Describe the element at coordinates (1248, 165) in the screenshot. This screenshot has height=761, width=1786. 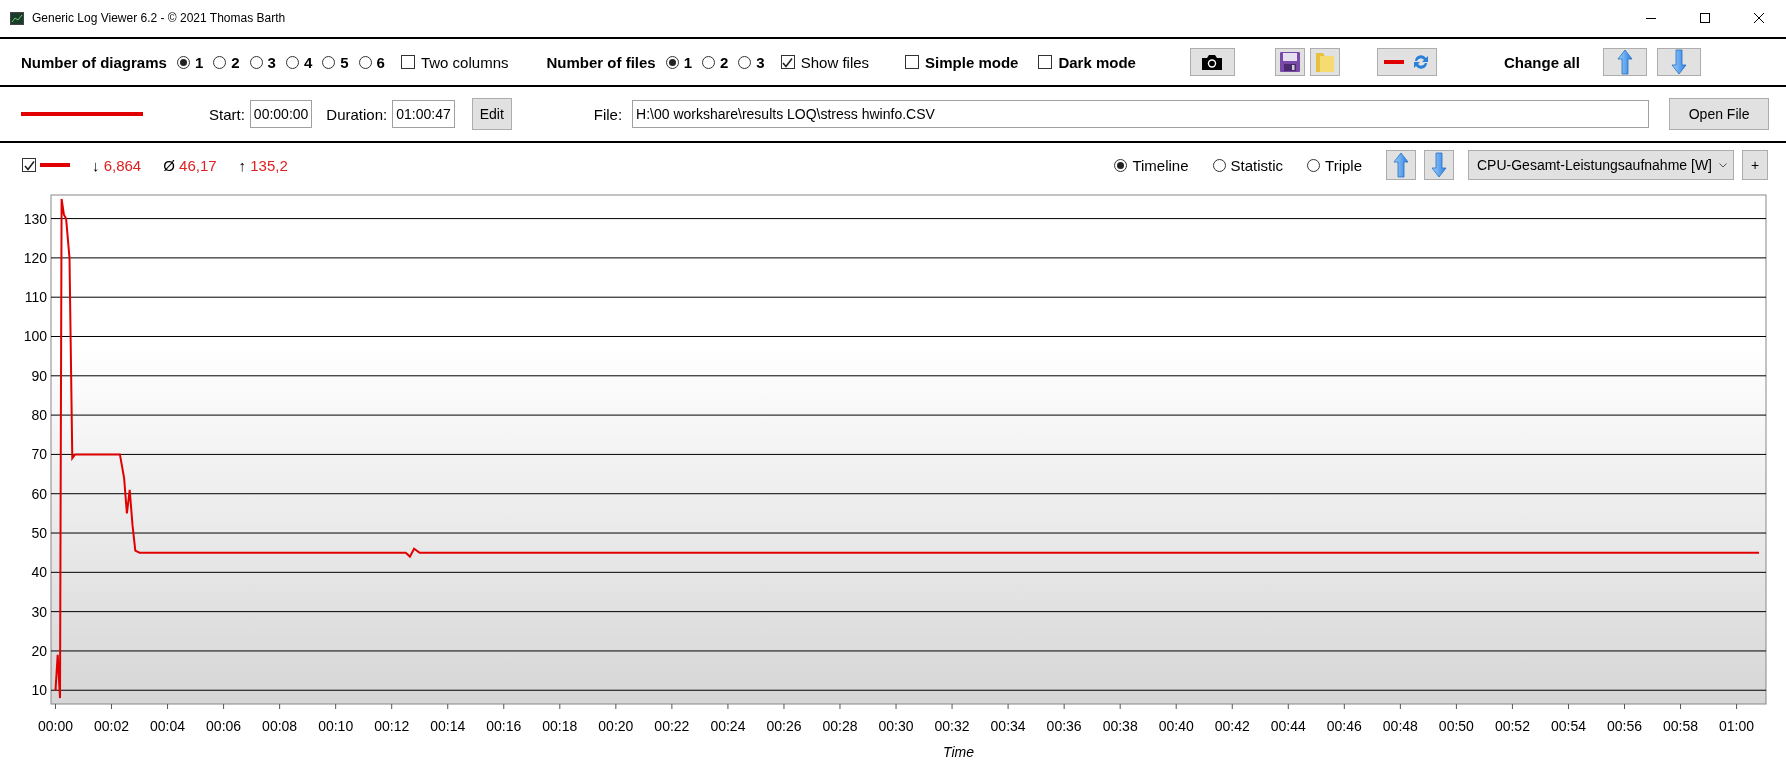
I see `radio-option: Statistic` at that location.